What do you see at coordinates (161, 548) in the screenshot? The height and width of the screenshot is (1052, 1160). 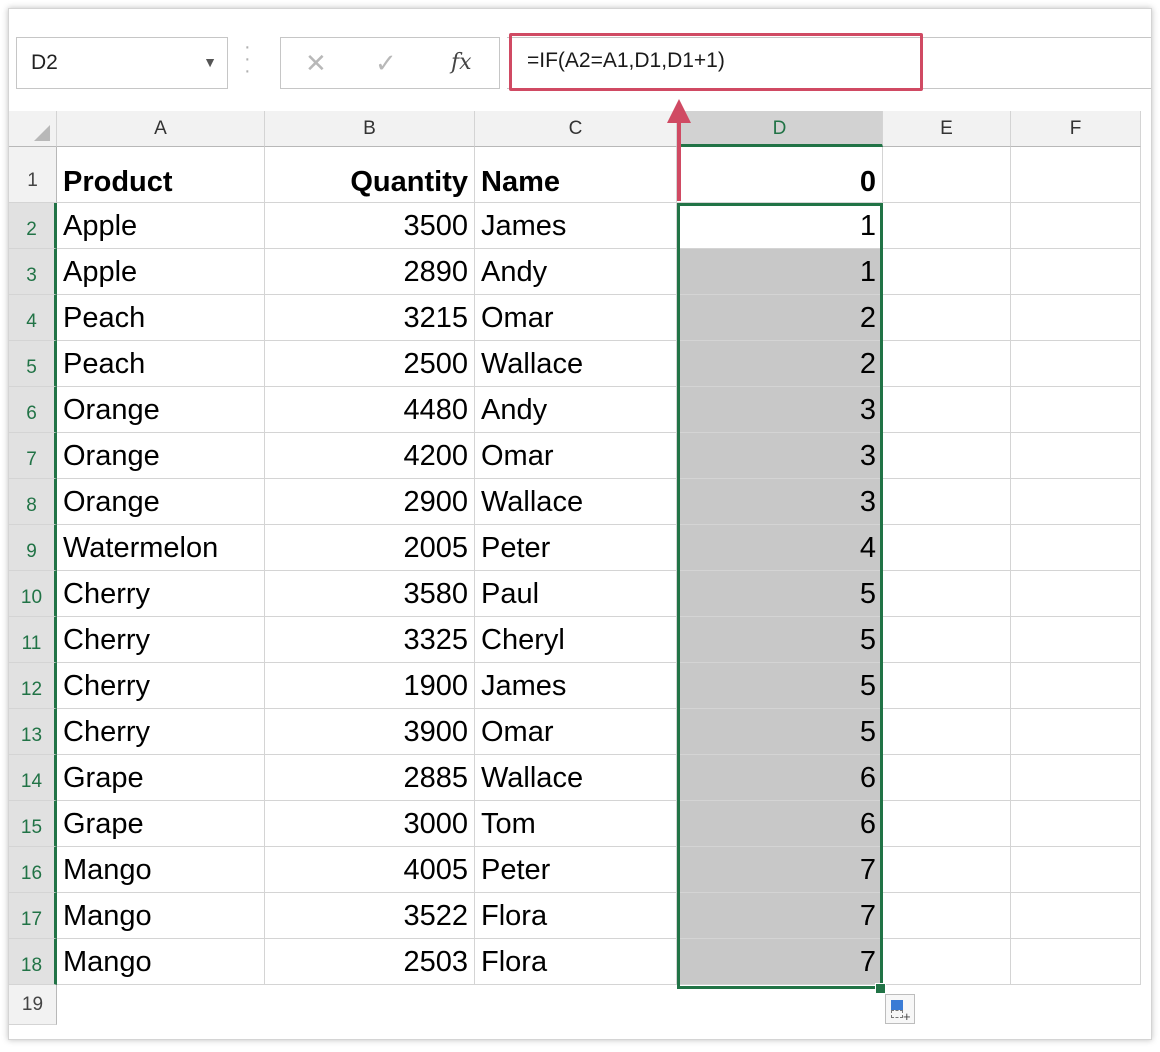 I see `cell-a9: Watermelon` at bounding box center [161, 548].